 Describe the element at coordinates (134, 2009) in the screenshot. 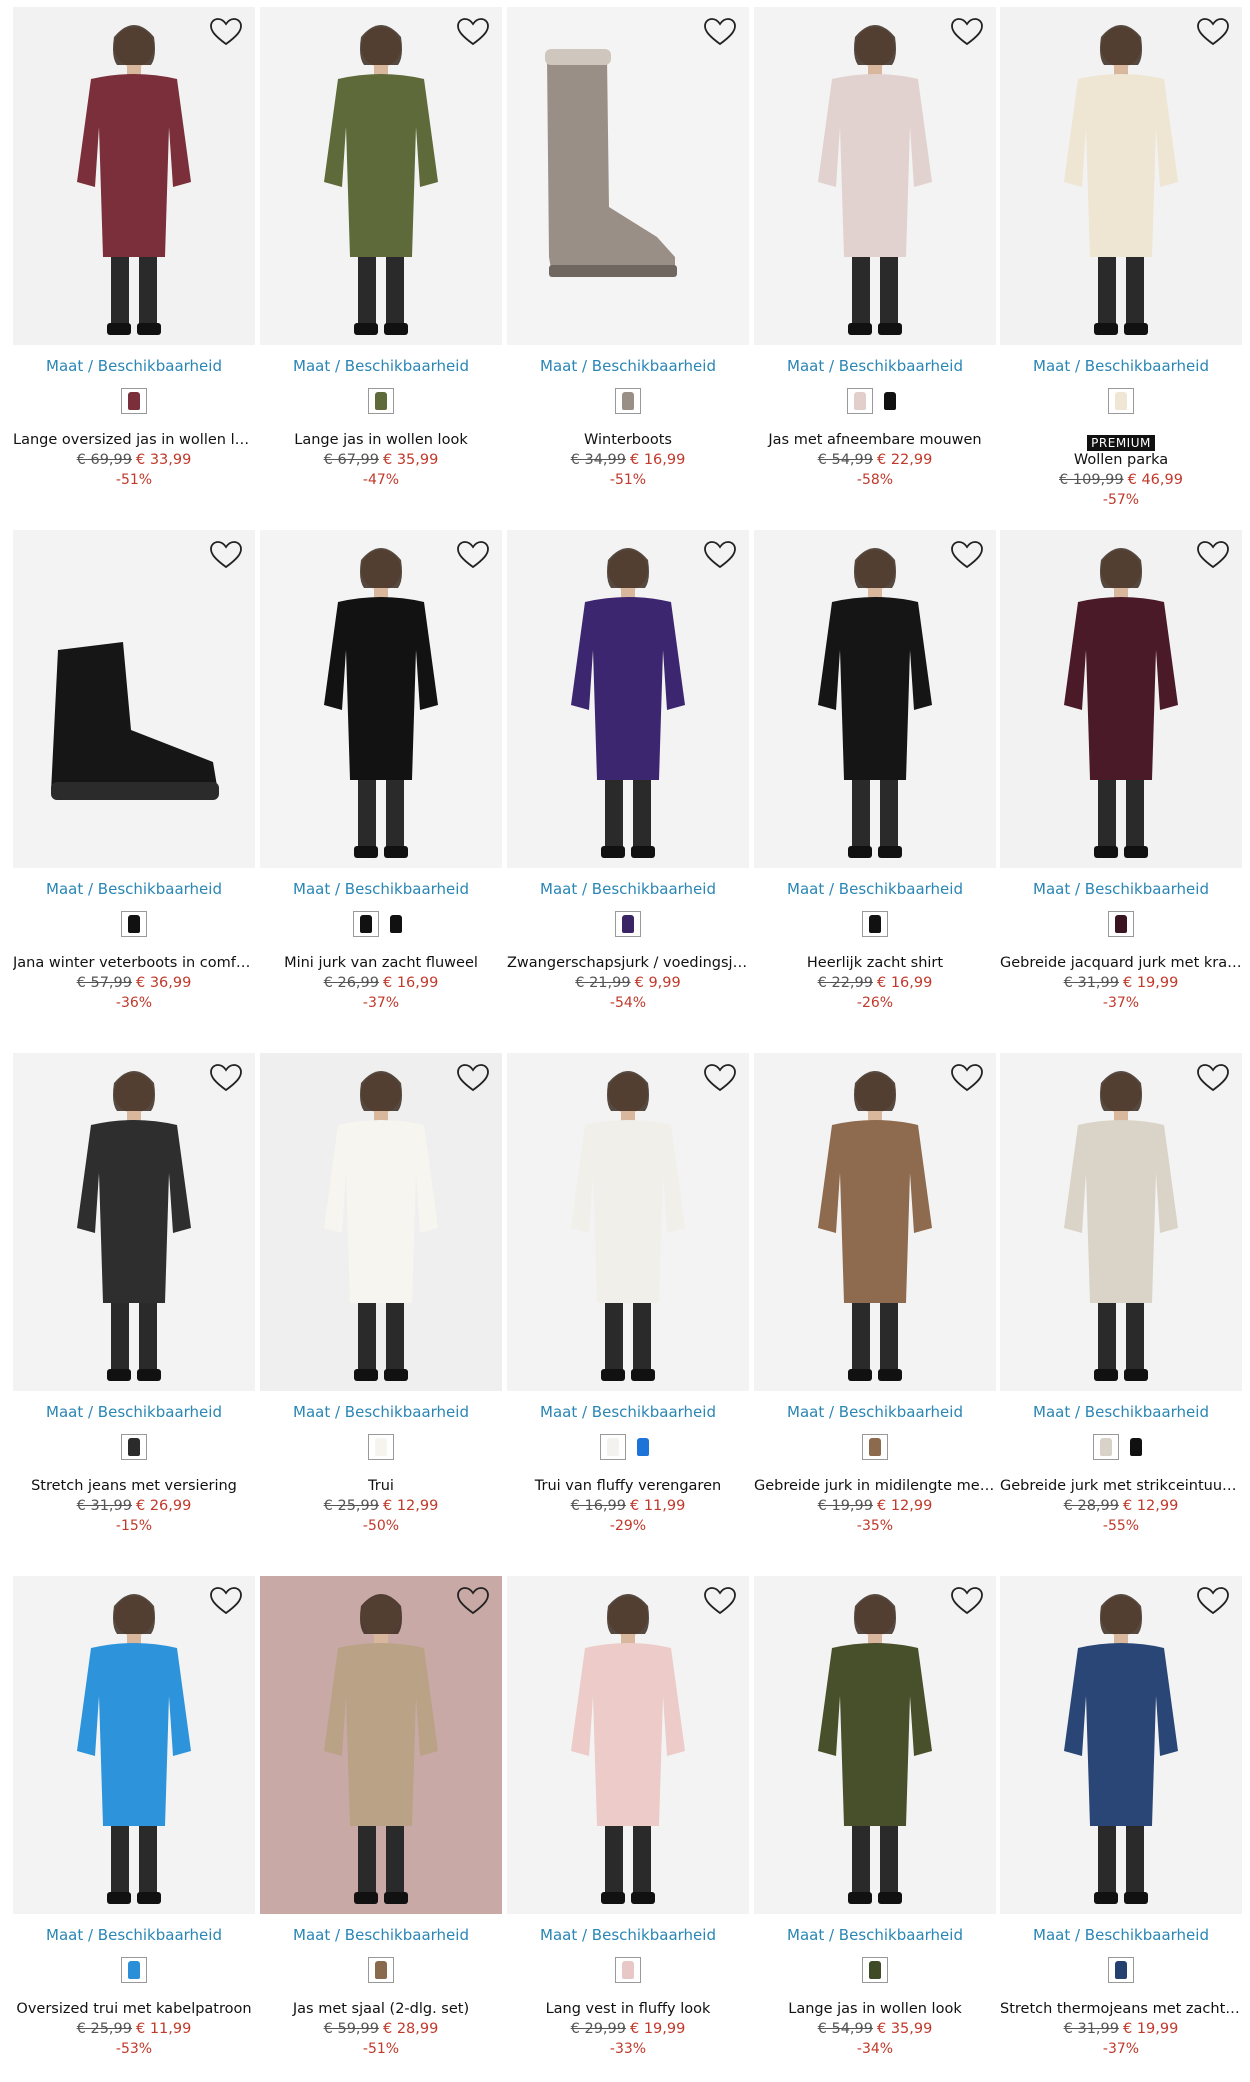

I see `product-title: Oversized trui met kabelpatroon` at that location.